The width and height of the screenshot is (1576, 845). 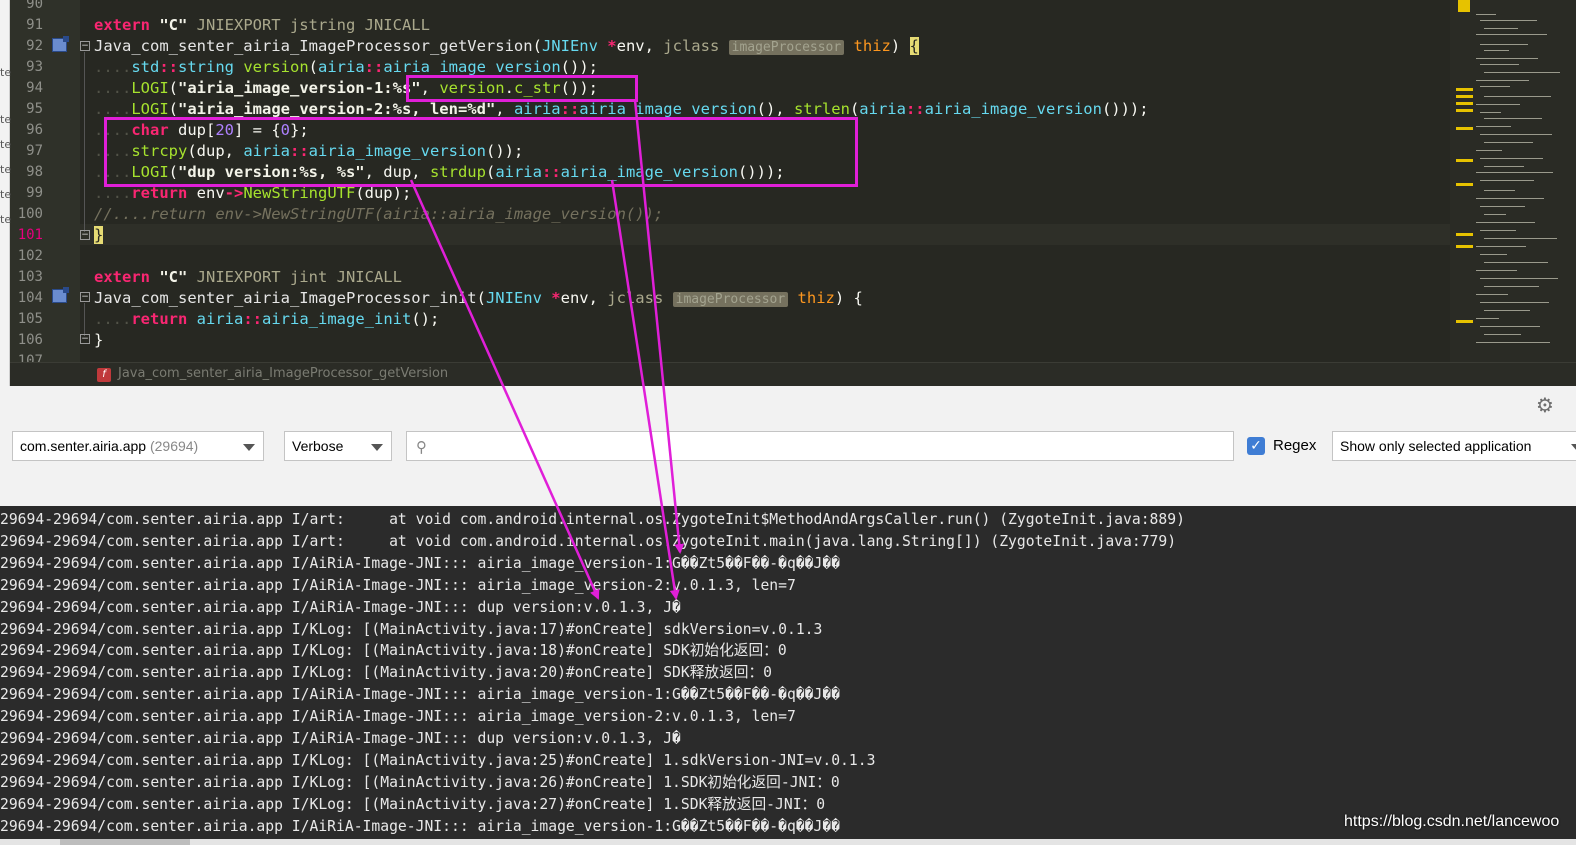 What do you see at coordinates (173, 88) in the screenshot?
I see `code-token: (` at bounding box center [173, 88].